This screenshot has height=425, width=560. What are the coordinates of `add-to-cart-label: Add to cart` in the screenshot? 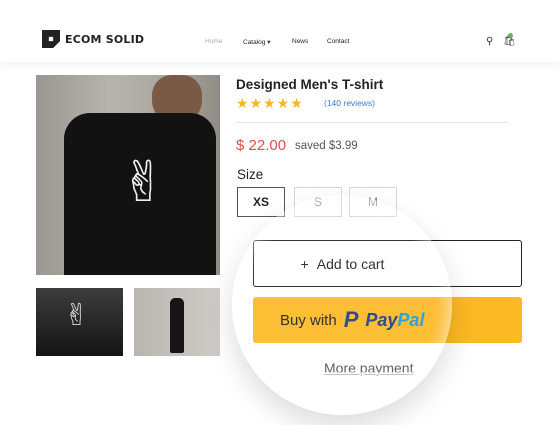 It's located at (350, 263).